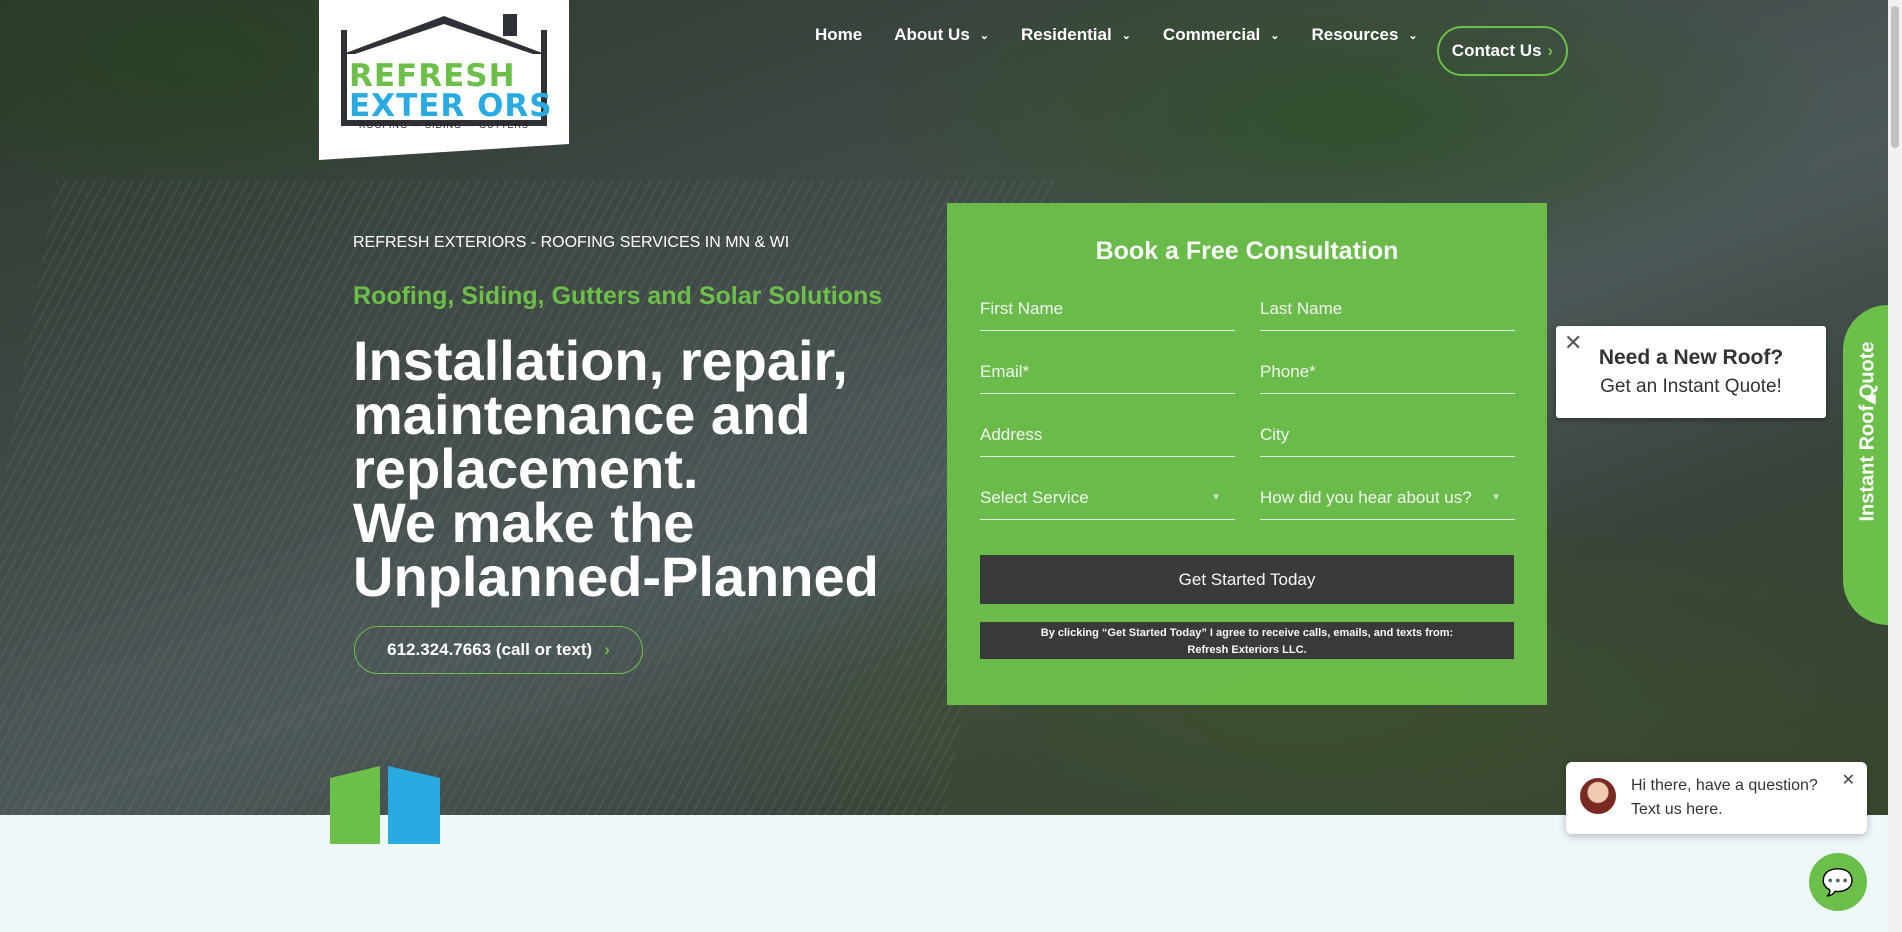 The height and width of the screenshot is (932, 1902). I want to click on referral-select: How did you hear about us? ▼, so click(1387, 499).